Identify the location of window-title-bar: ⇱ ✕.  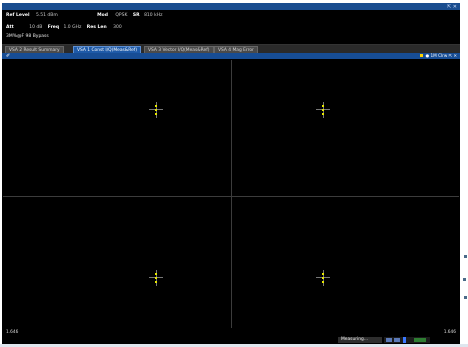
(231, 6).